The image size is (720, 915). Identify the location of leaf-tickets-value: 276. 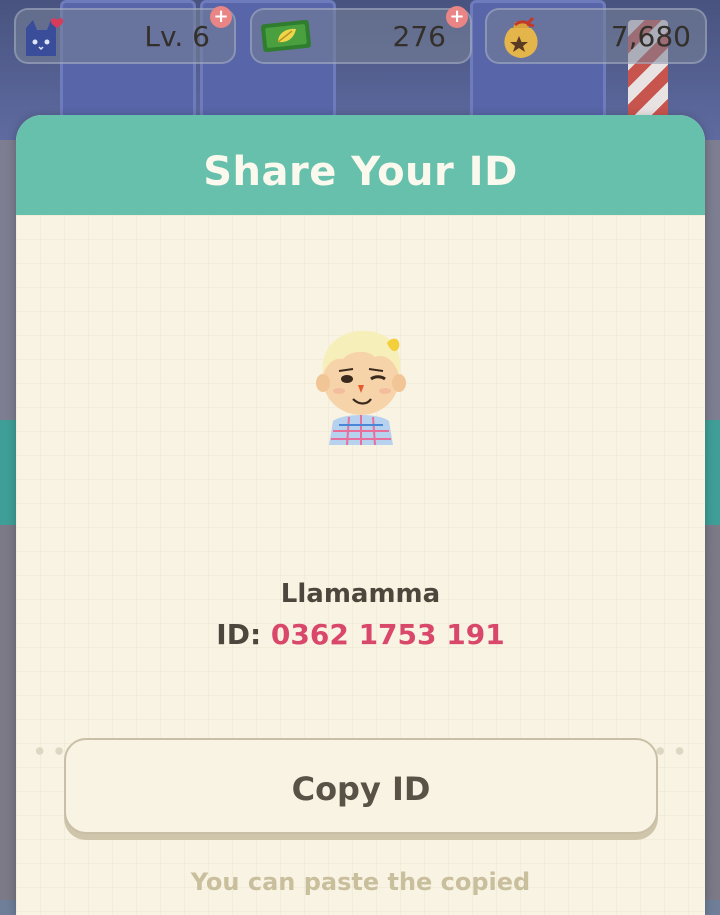
(419, 36).